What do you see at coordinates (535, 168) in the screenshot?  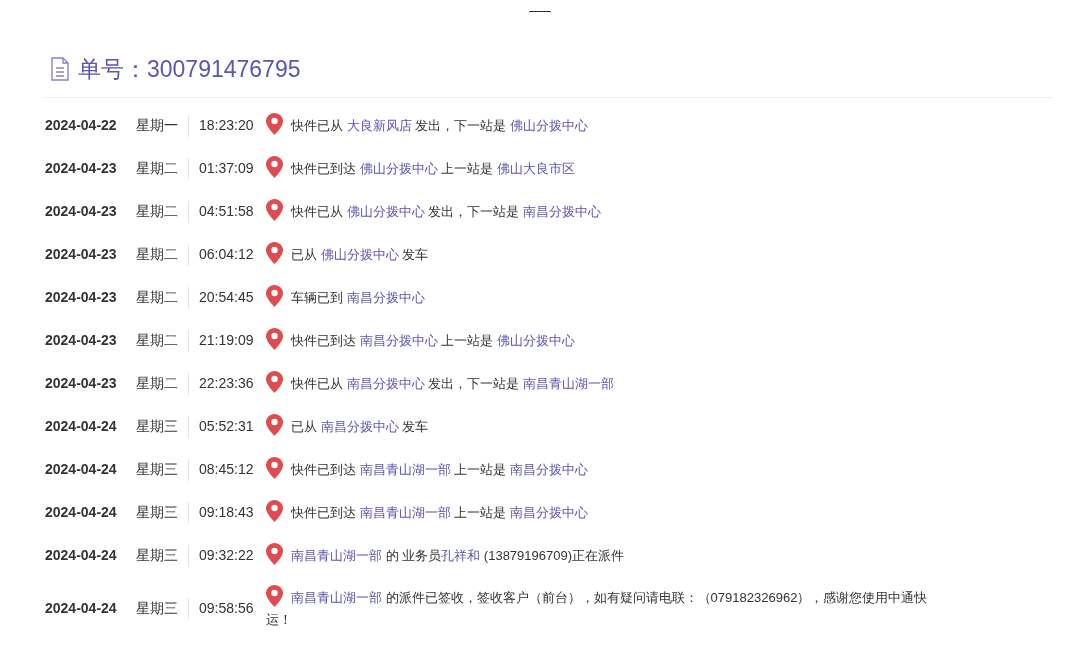 I see `place-name: 佛山大良市区` at bounding box center [535, 168].